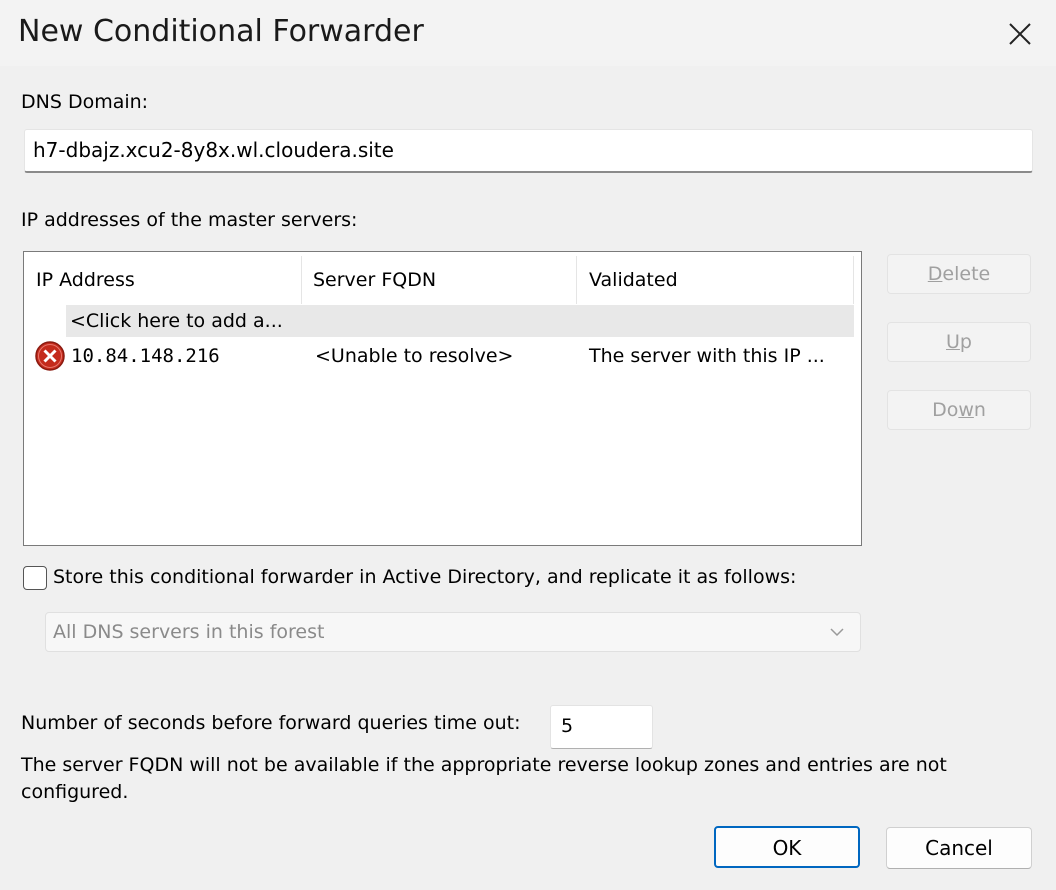  What do you see at coordinates (715, 280) in the screenshot?
I see `column-header-validated: Validated` at bounding box center [715, 280].